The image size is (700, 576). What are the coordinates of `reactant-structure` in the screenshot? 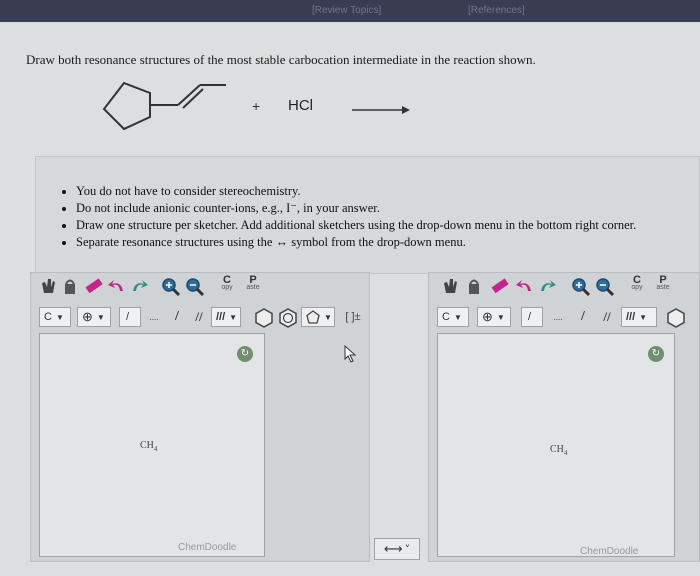 It's located at (256, 106).